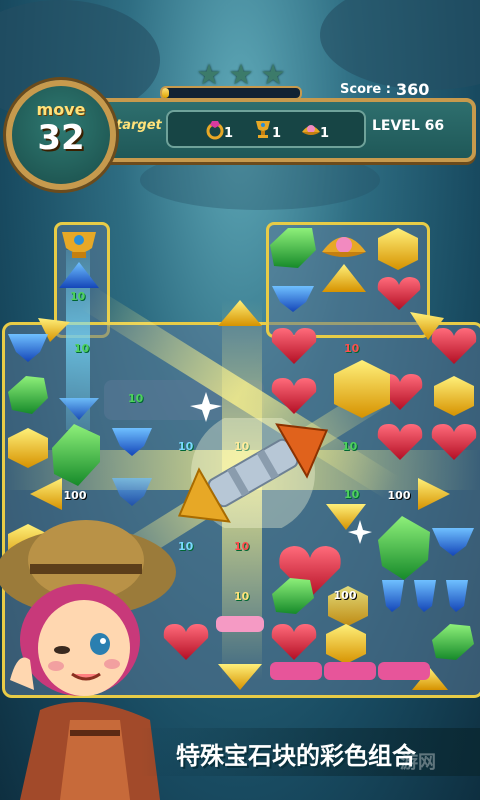  Describe the element at coordinates (79, 245) in the screenshot. I see `trophy-cup-icon` at that location.